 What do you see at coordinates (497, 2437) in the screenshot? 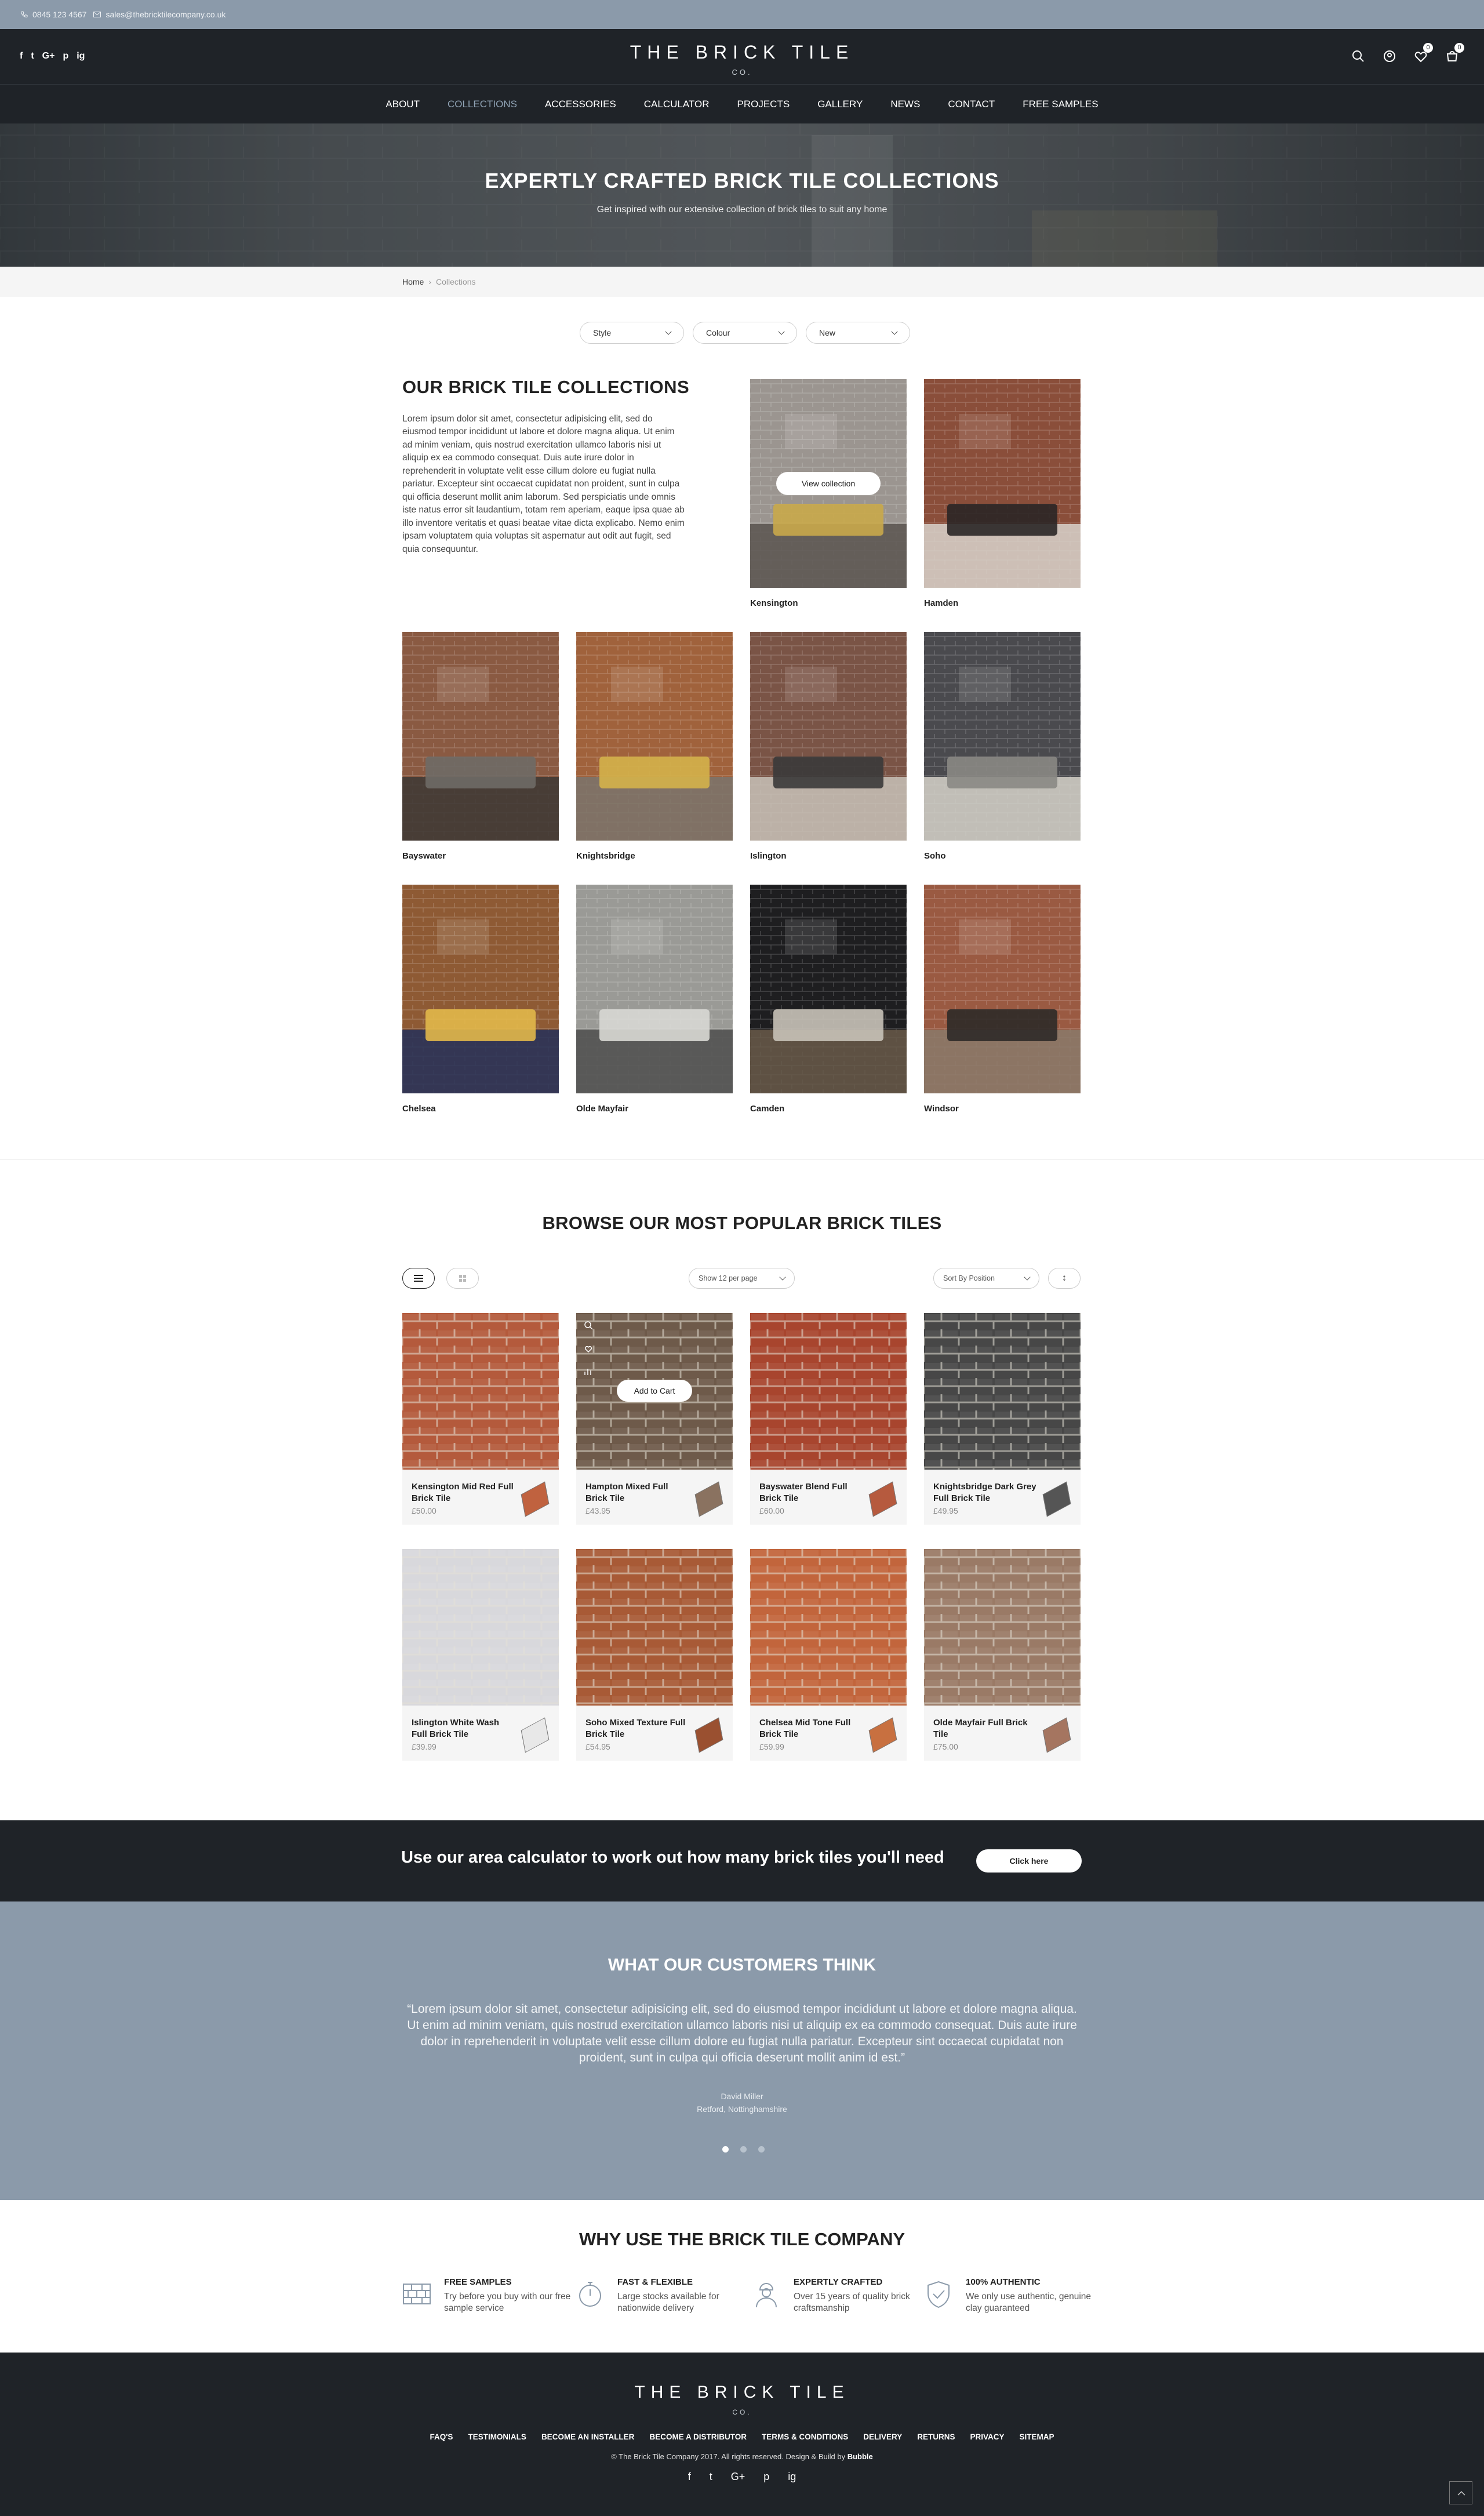
I see `footer-link-testimonials: TESTIMONIALS` at bounding box center [497, 2437].